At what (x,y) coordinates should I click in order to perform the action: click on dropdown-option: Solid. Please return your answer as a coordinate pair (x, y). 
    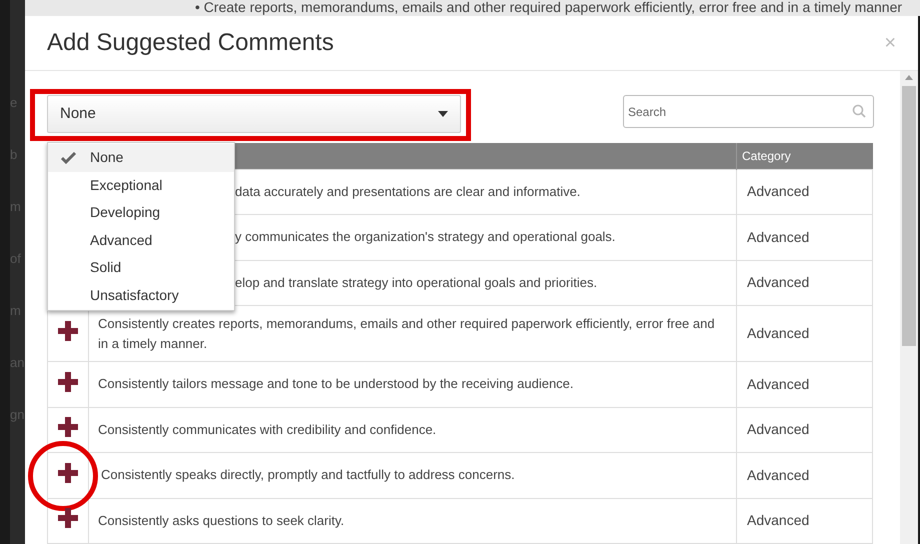
    Looking at the image, I should click on (141, 268).